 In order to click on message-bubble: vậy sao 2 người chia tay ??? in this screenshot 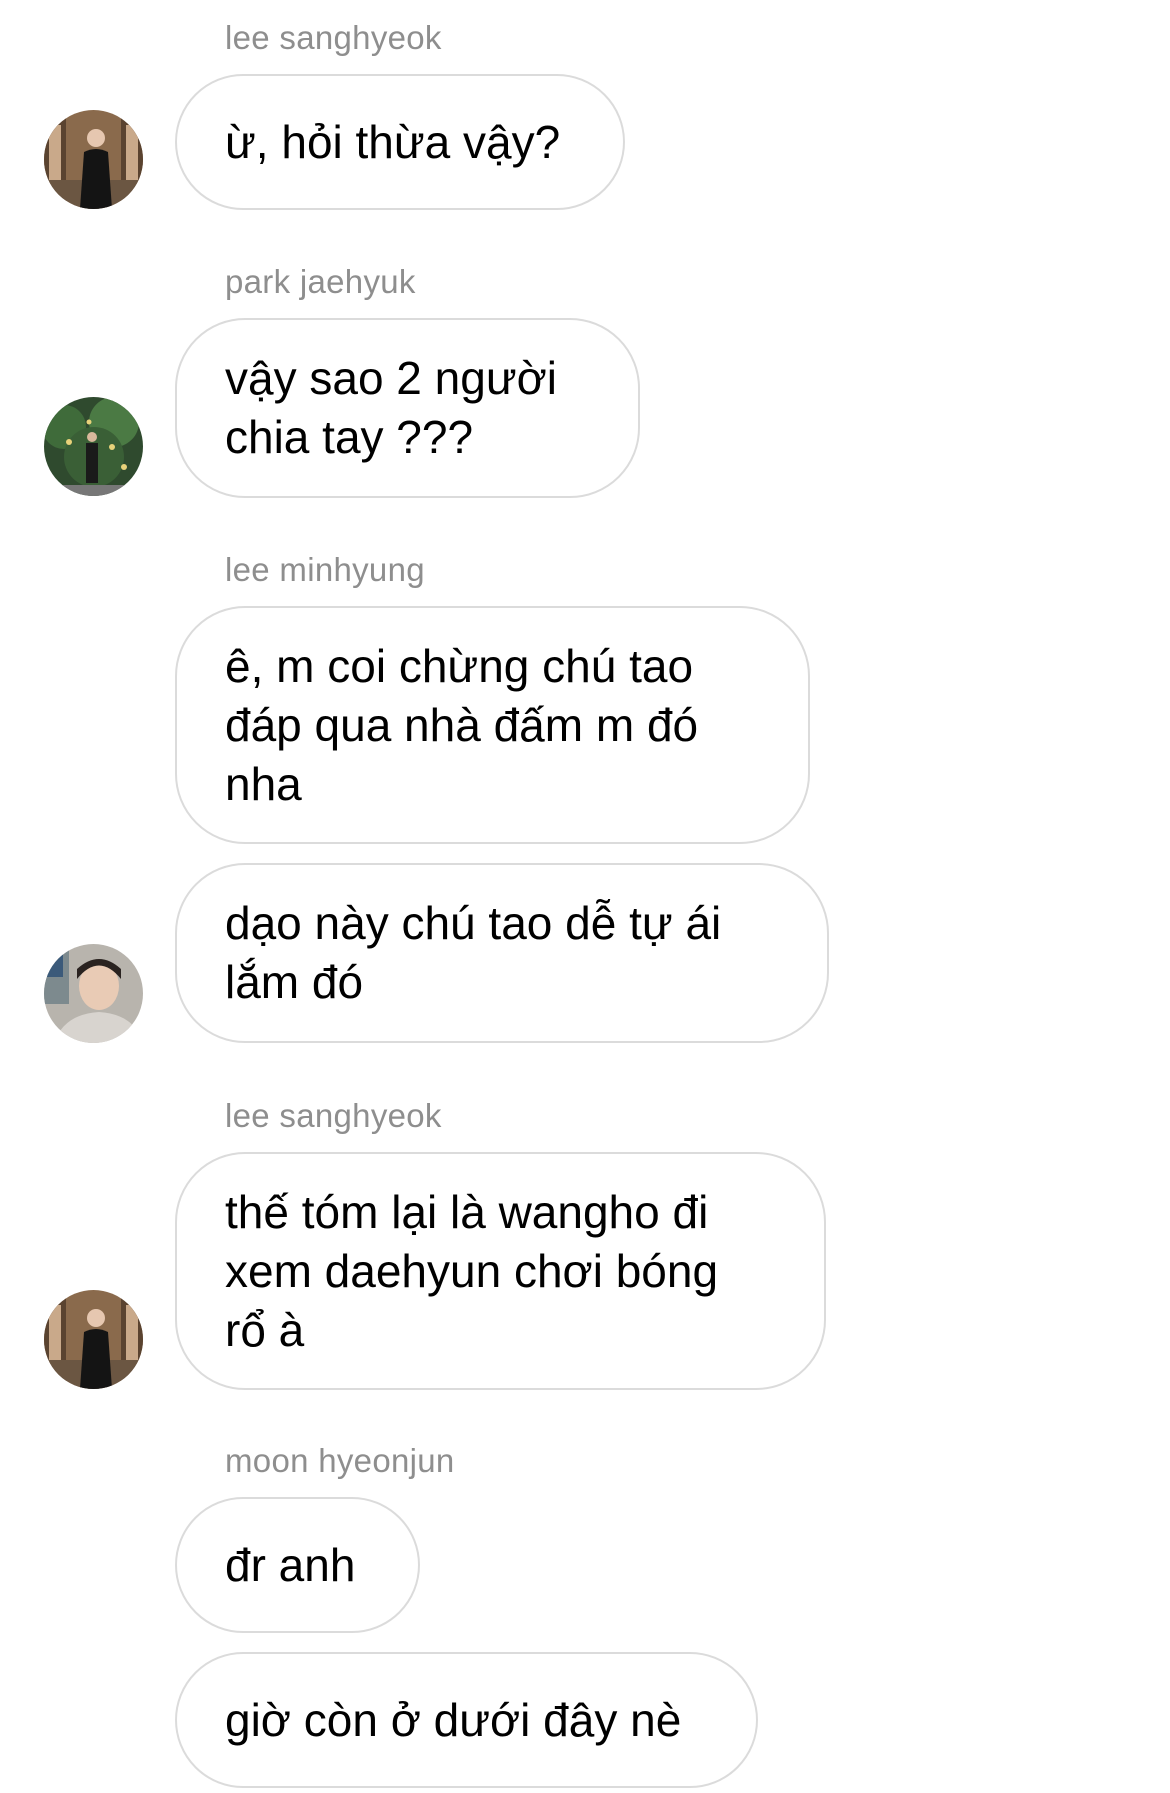, I will do `click(407, 408)`.